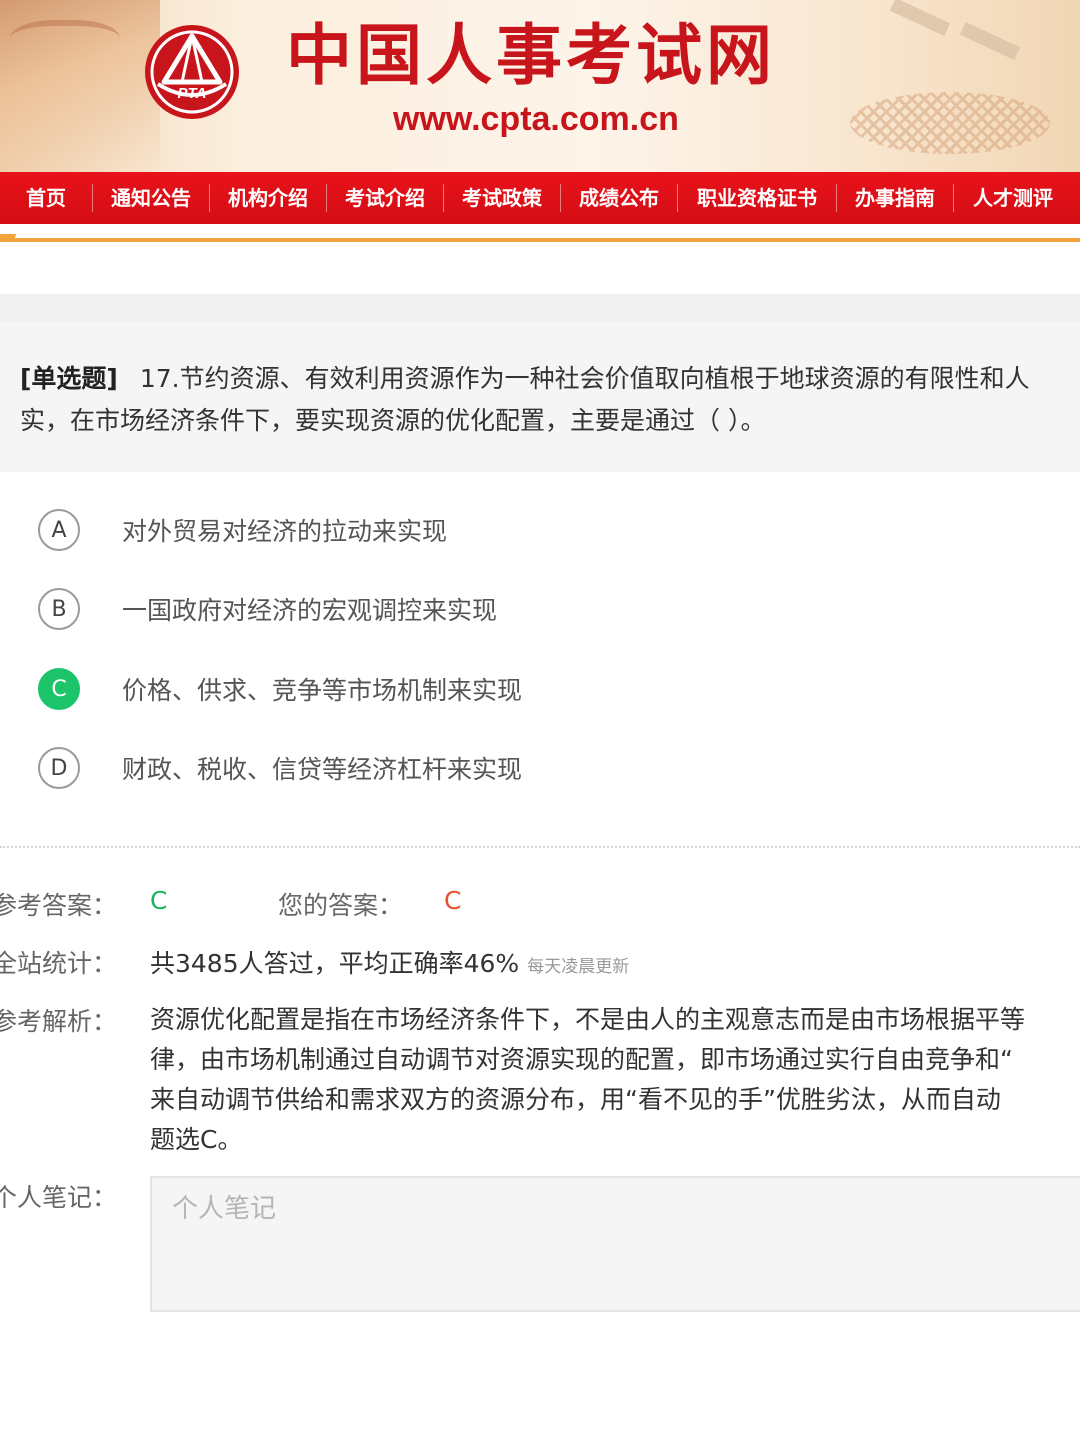  I want to click on personal-notes-input: 个人笔记, so click(615, 1244).